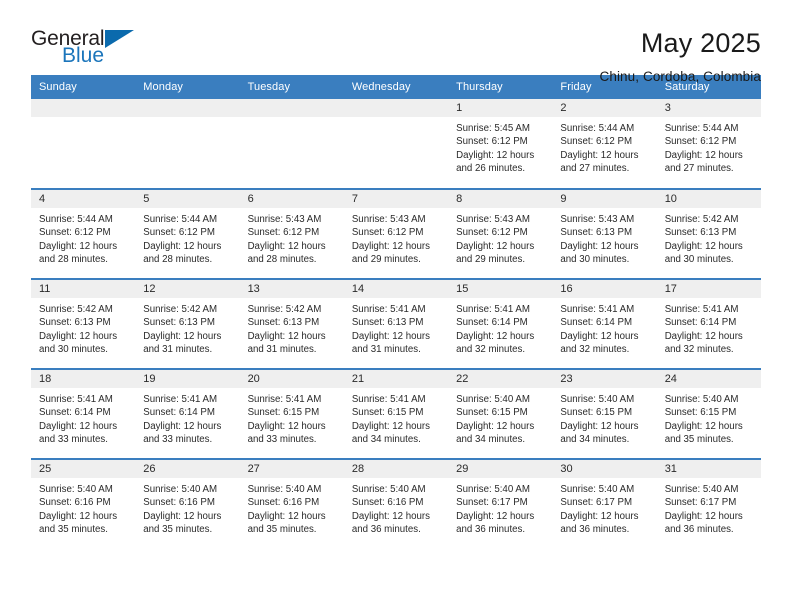  Describe the element at coordinates (187, 199) in the screenshot. I see `day-number: 5` at that location.